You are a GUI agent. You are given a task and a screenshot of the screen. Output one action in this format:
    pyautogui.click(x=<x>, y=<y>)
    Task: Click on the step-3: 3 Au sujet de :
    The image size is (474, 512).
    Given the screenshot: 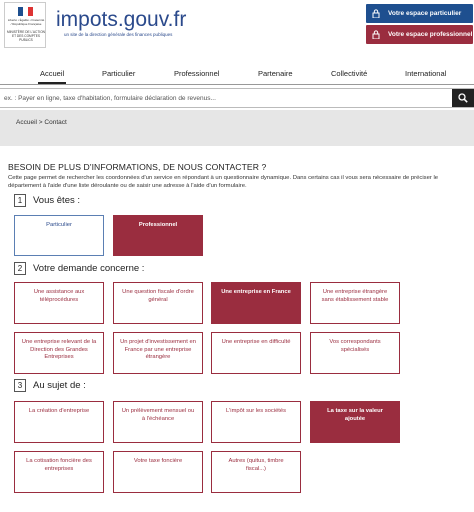 What is the action you would take?
    pyautogui.click(x=50, y=385)
    